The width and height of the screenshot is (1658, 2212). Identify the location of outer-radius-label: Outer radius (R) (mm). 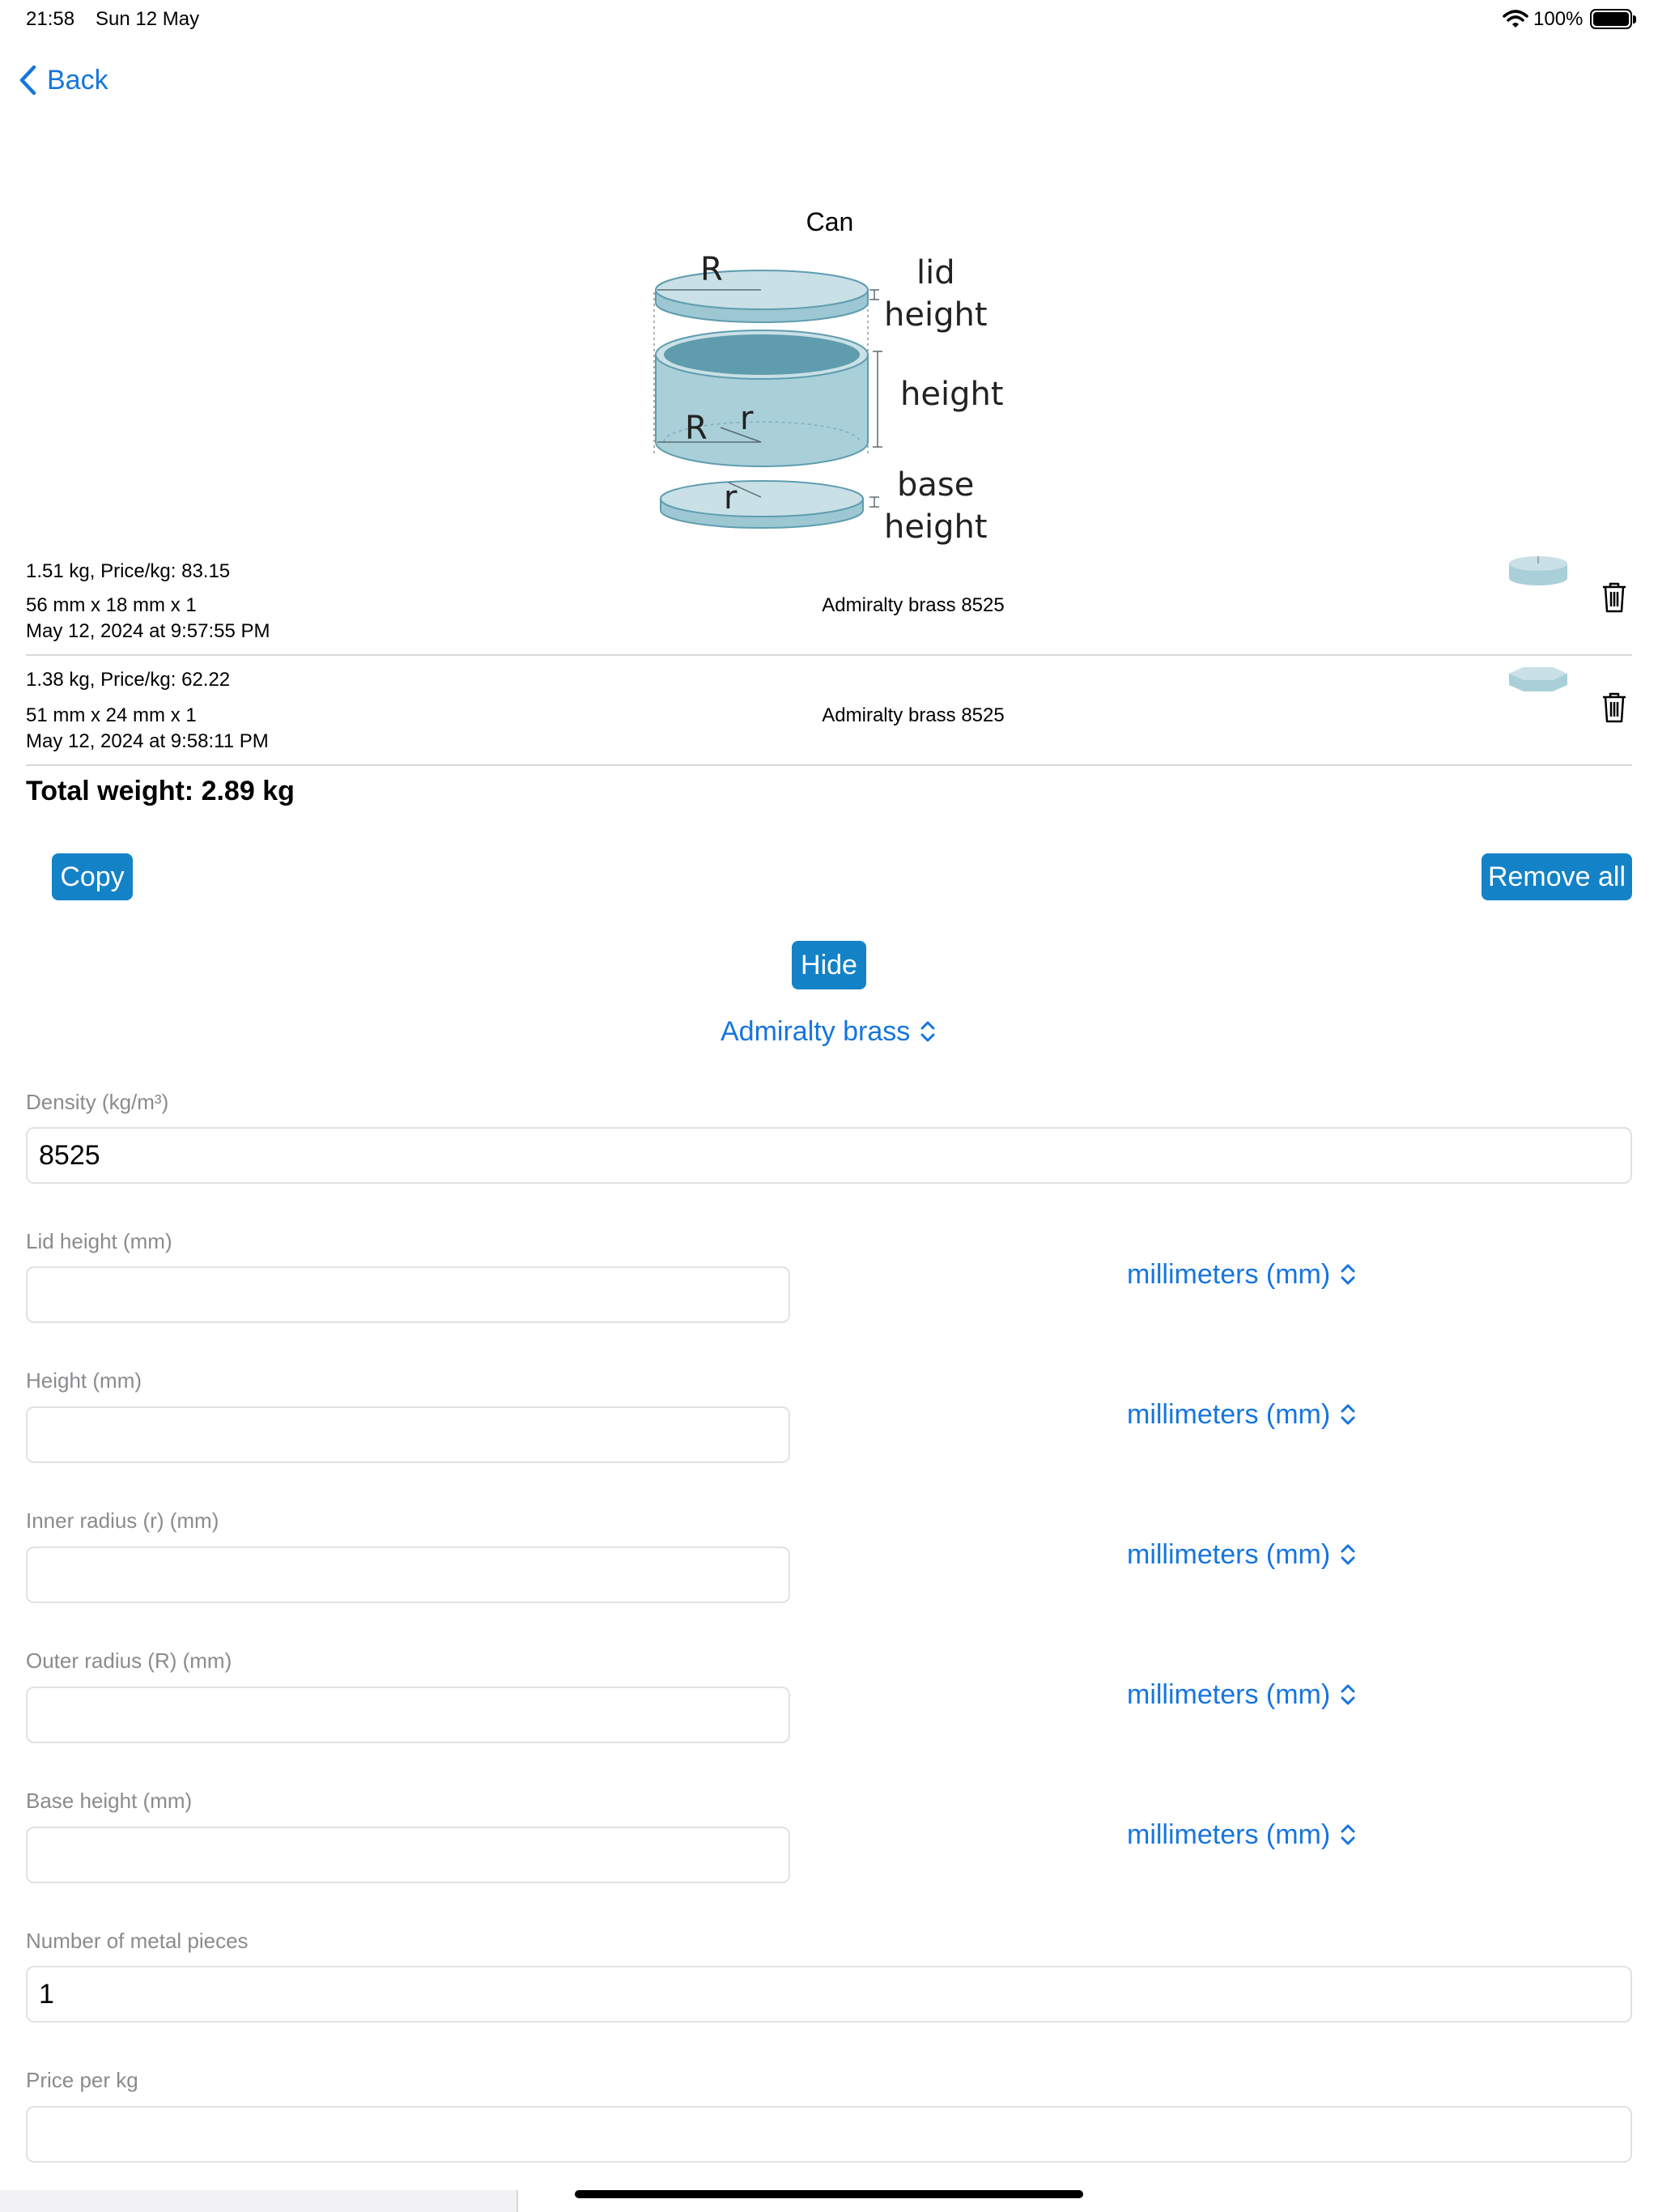
(129, 1661).